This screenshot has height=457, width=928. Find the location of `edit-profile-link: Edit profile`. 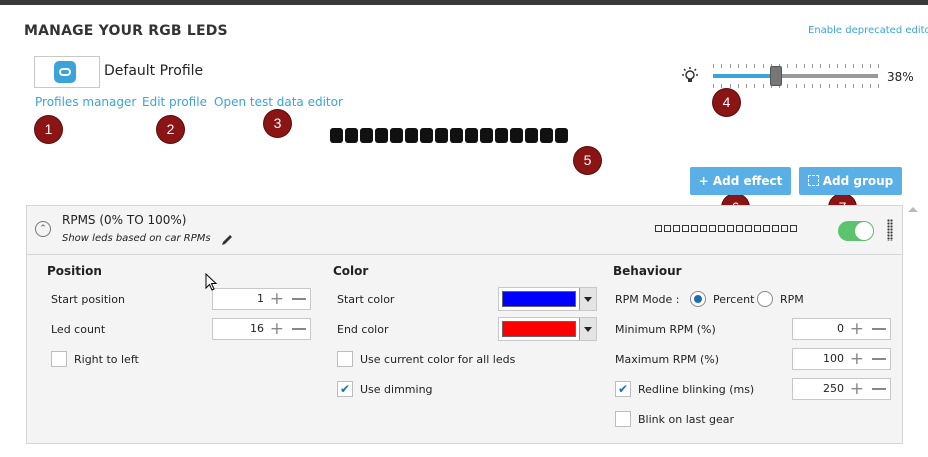

edit-profile-link: Edit profile is located at coordinates (174, 102).